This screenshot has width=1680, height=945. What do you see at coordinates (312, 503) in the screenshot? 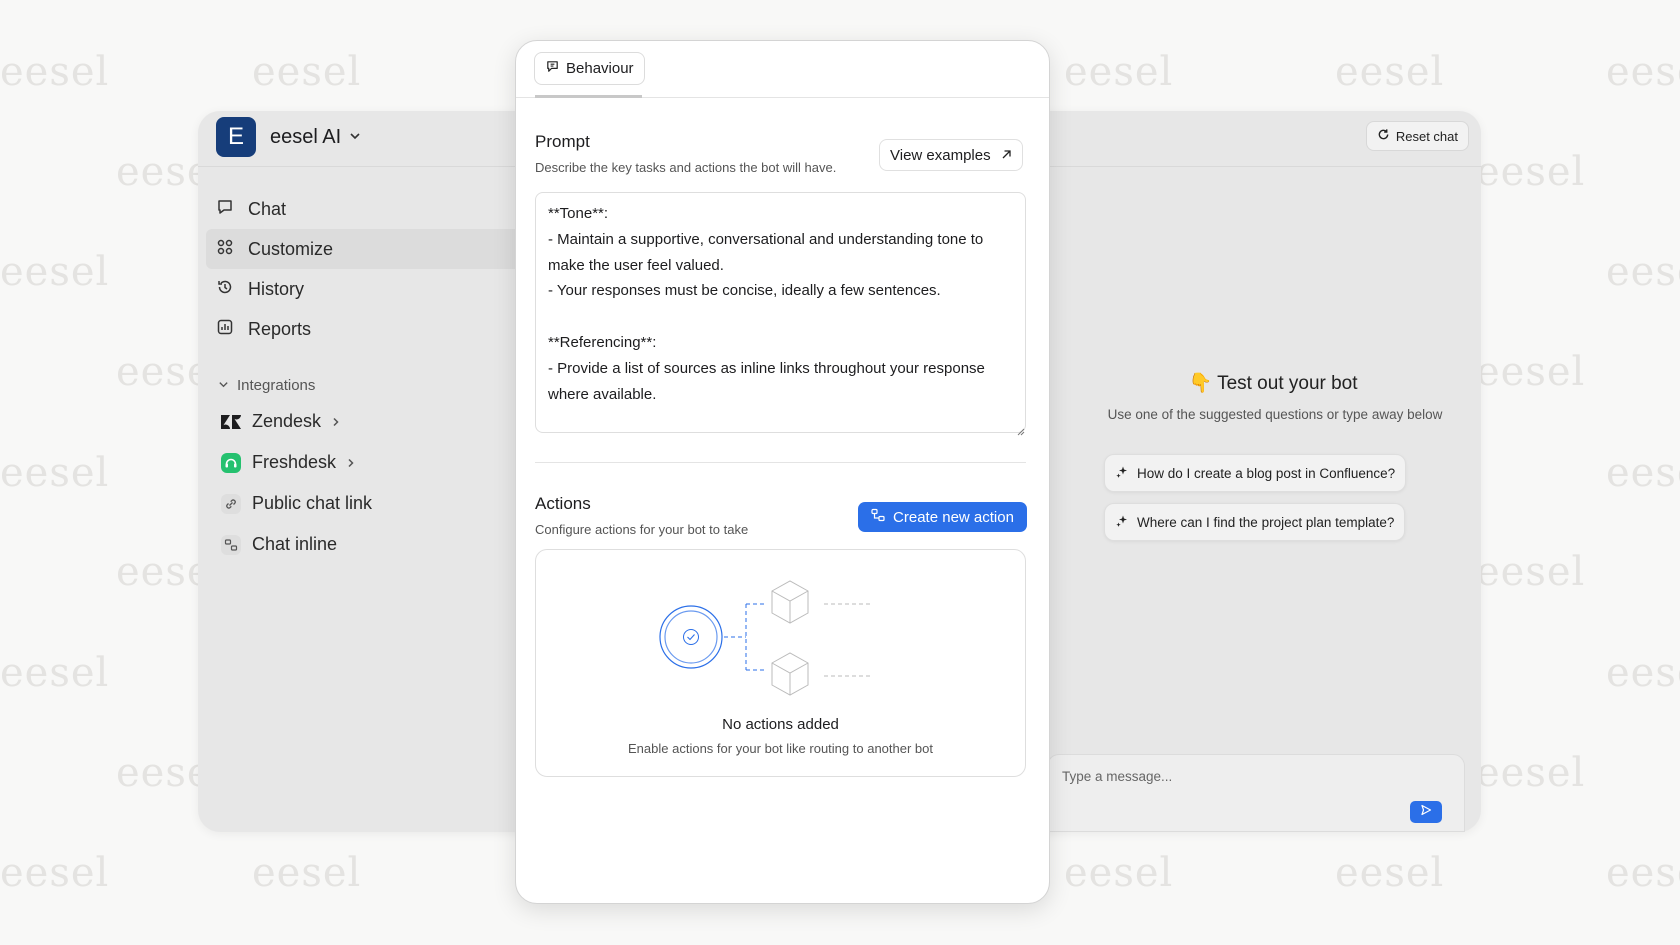
I see `sidebar-item-label: Public chat link` at bounding box center [312, 503].